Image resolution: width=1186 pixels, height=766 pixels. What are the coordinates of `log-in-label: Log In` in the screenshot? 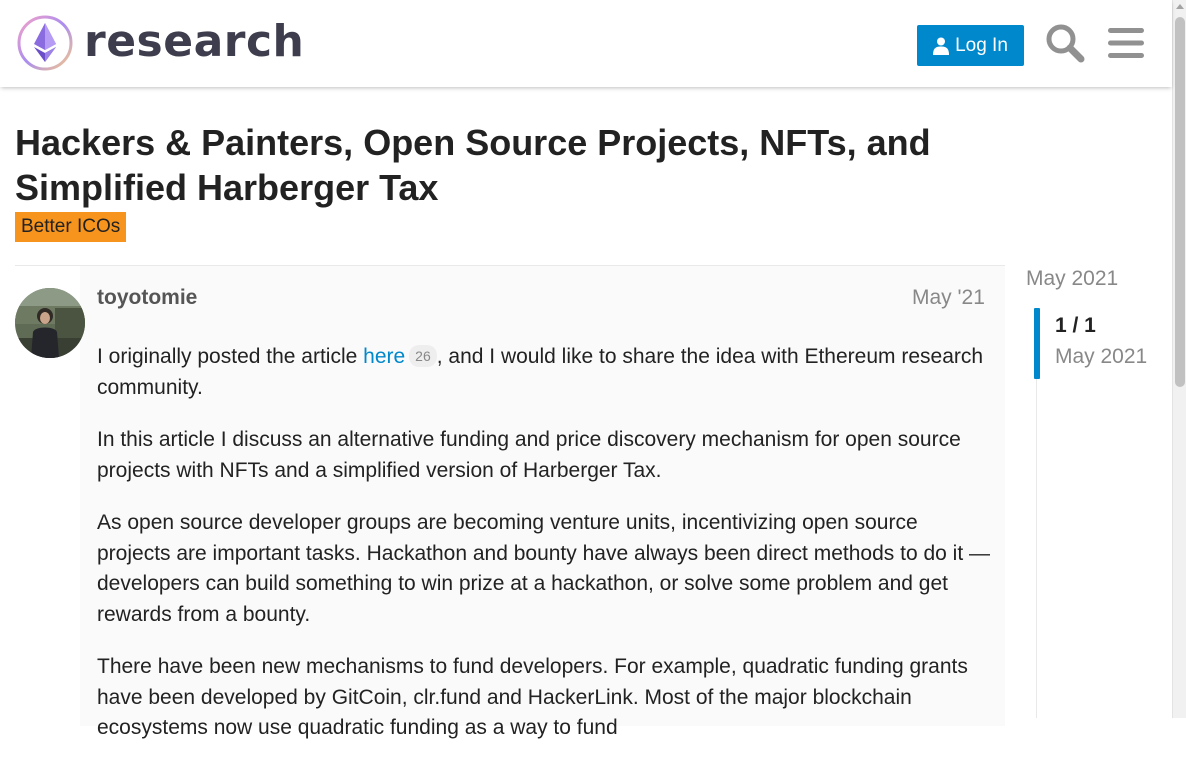 It's located at (981, 45).